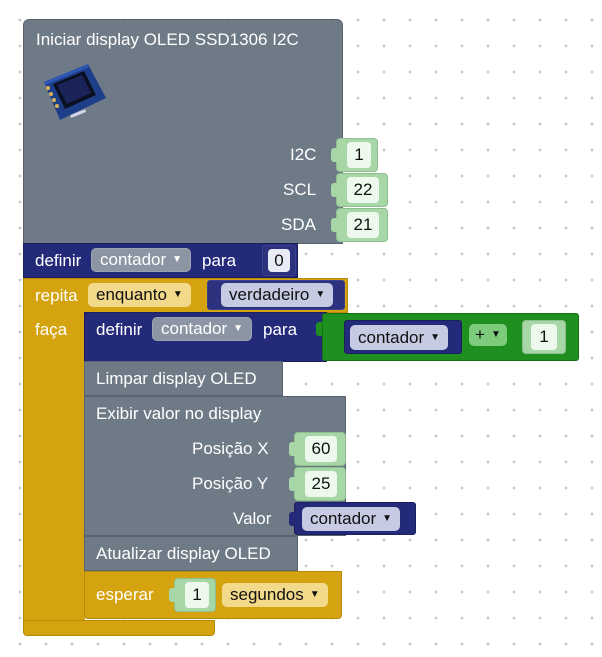  What do you see at coordinates (488, 335) in the screenshot?
I see `math-operator-dropdown: + ▼` at bounding box center [488, 335].